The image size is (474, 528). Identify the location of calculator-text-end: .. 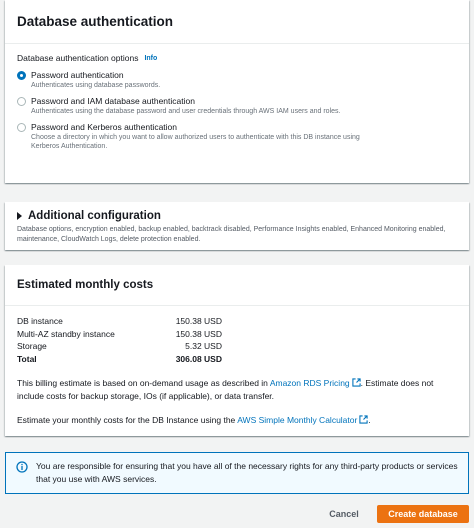
(369, 420).